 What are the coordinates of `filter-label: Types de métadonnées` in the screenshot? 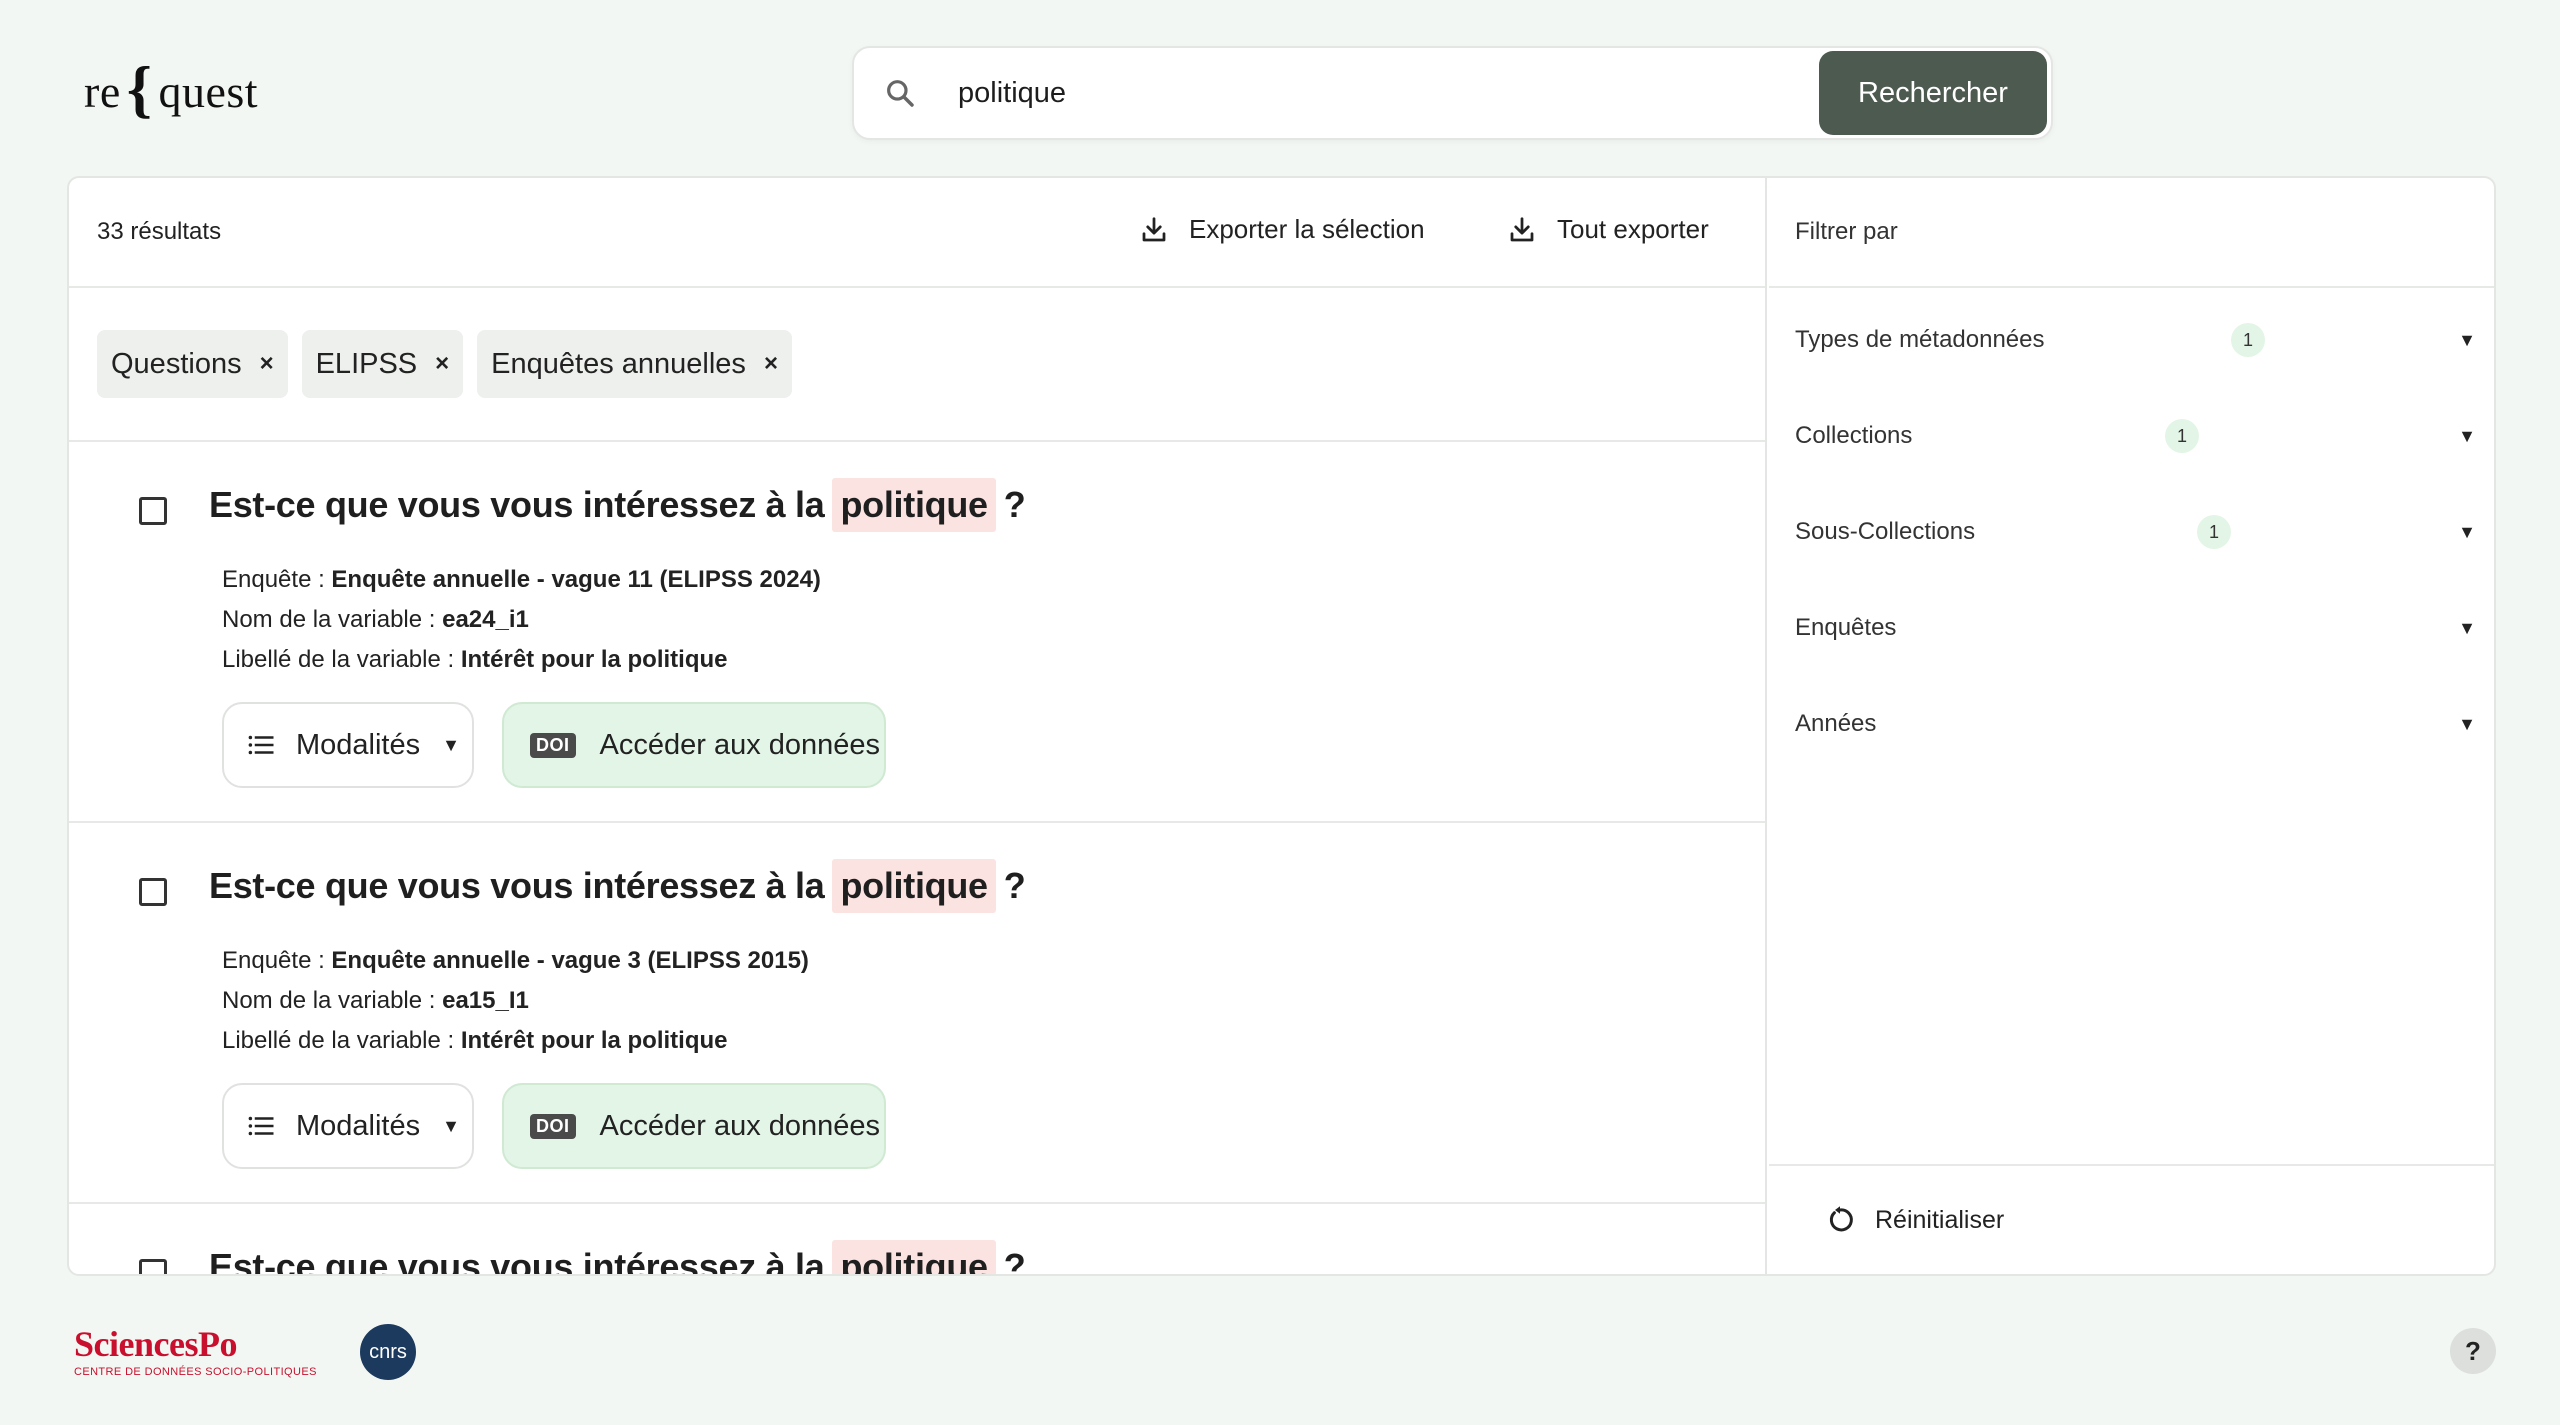 It's located at (1920, 339).